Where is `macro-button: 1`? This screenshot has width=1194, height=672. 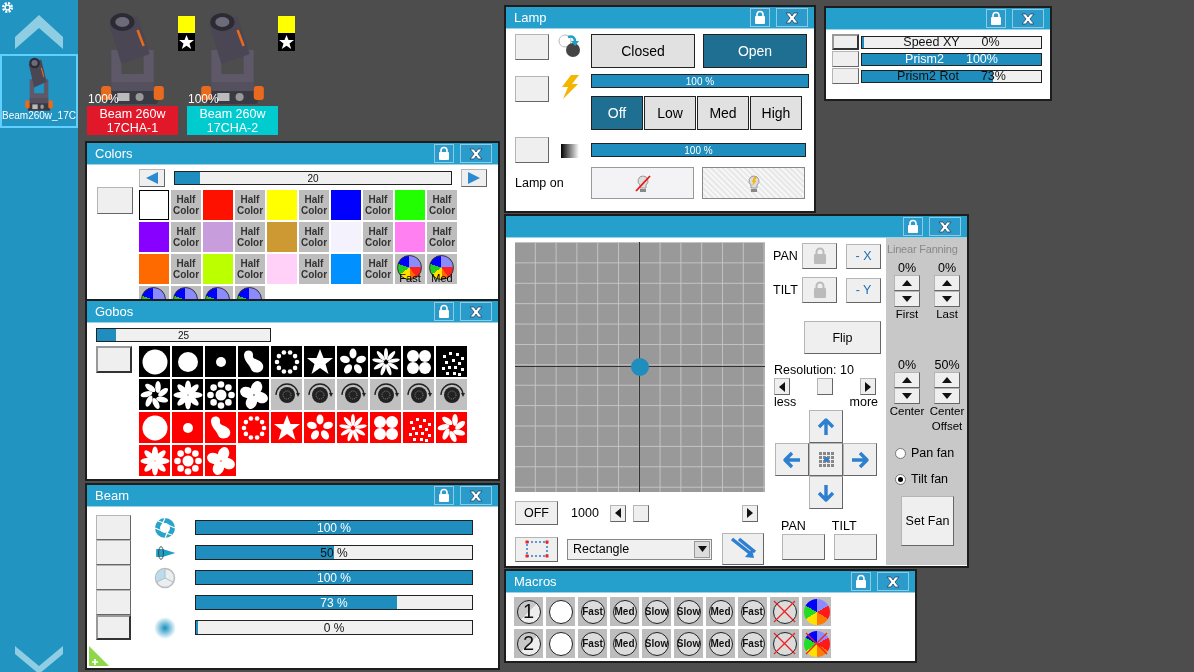
macro-button: 1 is located at coordinates (528, 611).